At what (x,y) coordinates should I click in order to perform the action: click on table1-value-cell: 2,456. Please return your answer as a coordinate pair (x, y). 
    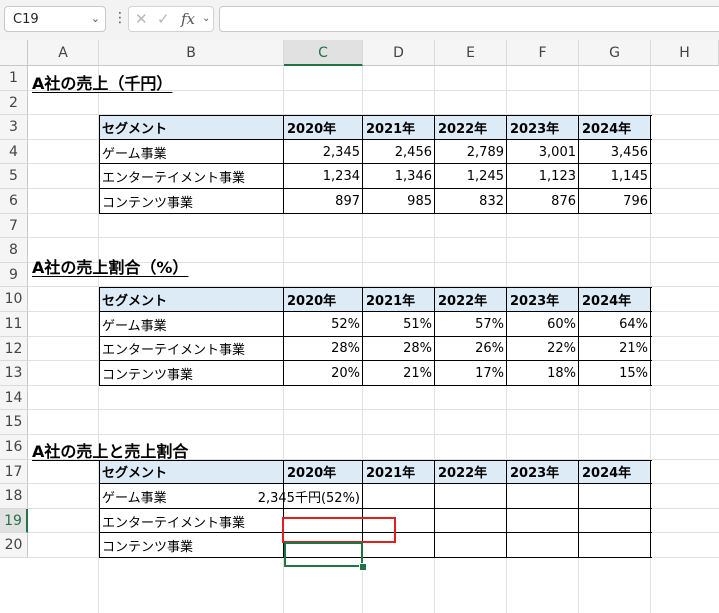
    Looking at the image, I should click on (399, 152).